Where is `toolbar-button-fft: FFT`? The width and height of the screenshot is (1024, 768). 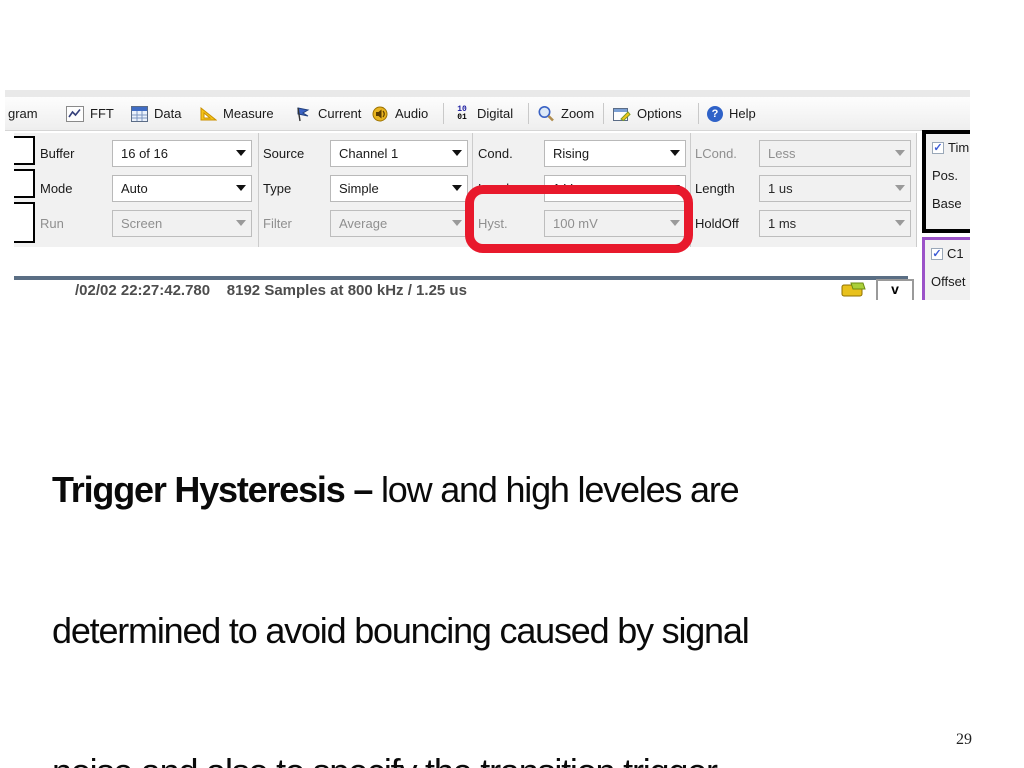
toolbar-button-fft: FFT is located at coordinates (90, 113).